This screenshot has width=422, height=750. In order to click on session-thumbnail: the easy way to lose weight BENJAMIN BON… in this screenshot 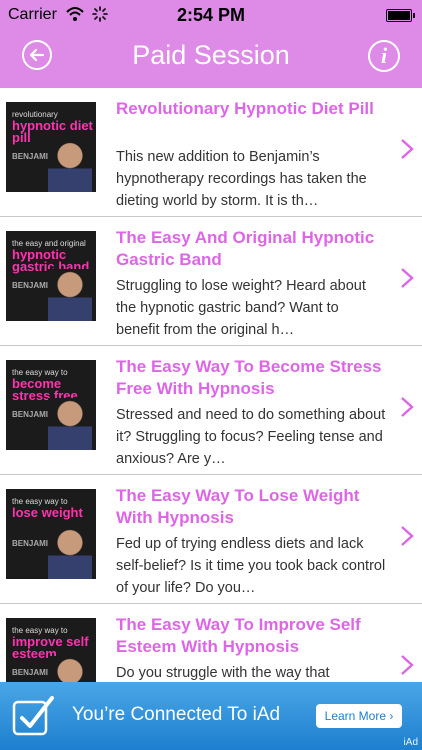, I will do `click(51, 534)`.